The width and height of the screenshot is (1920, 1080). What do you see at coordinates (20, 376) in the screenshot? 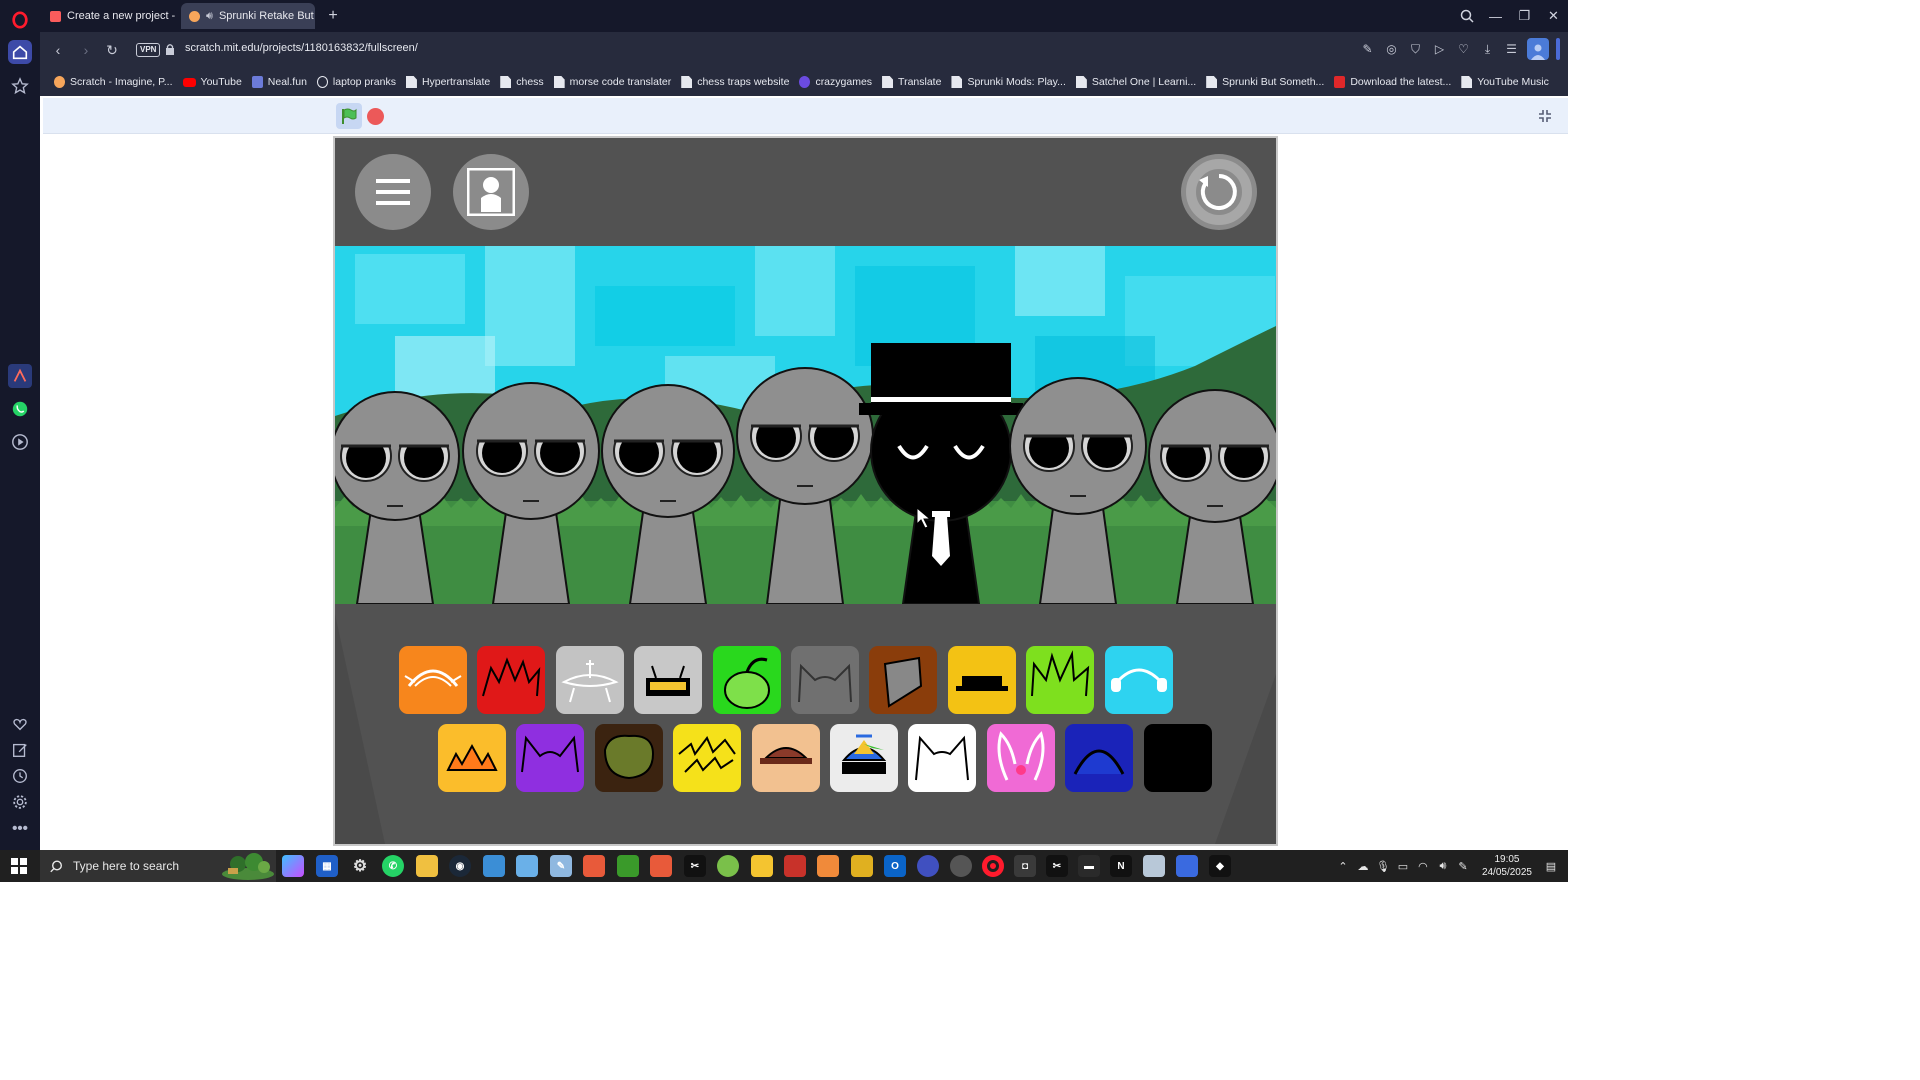
I see `aria-icon` at bounding box center [20, 376].